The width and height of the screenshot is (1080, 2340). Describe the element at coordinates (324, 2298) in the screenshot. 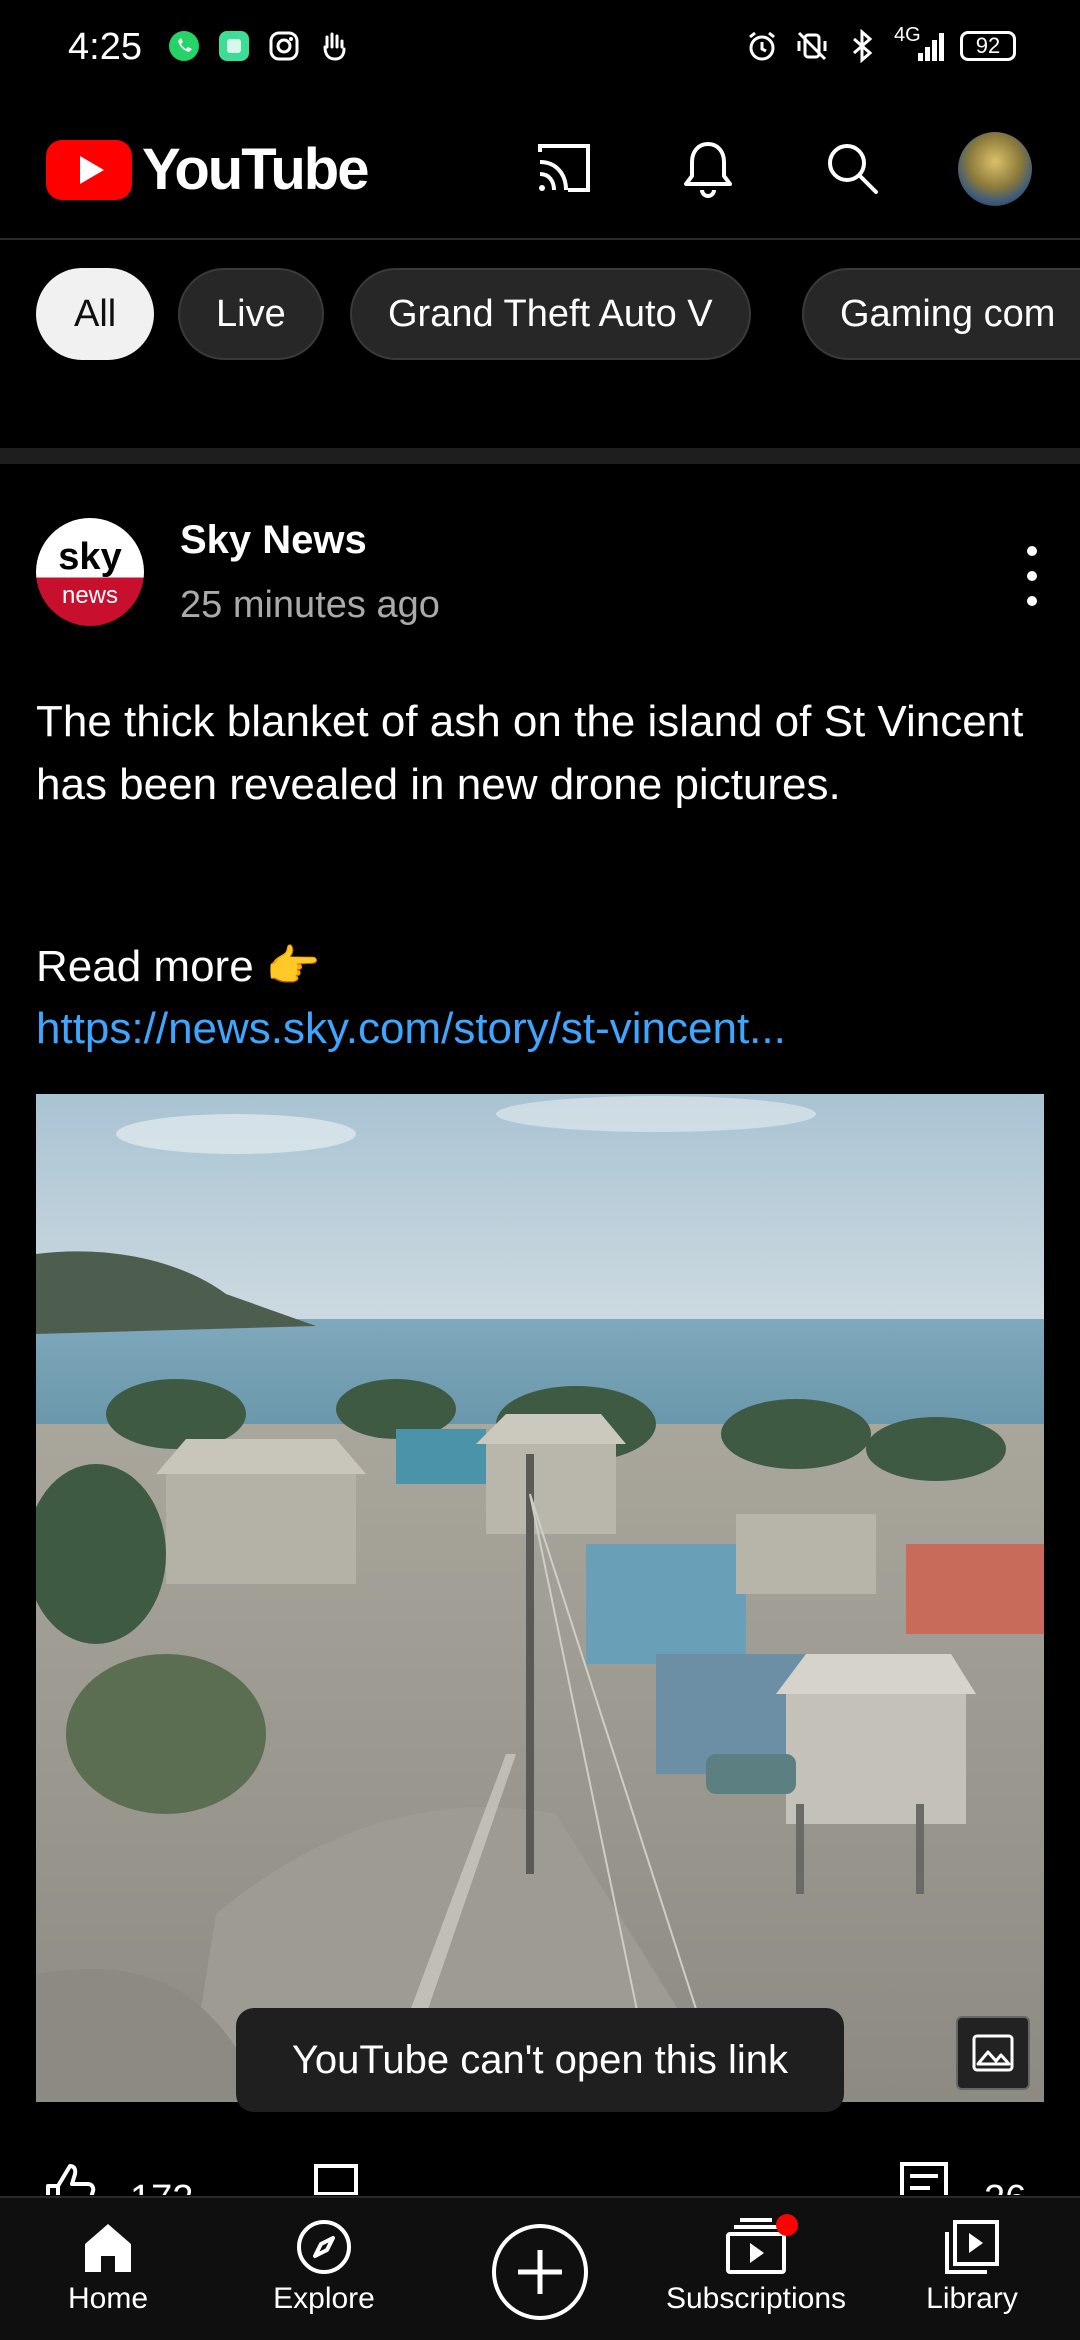

I see `nav-explore-label: Explore` at that location.